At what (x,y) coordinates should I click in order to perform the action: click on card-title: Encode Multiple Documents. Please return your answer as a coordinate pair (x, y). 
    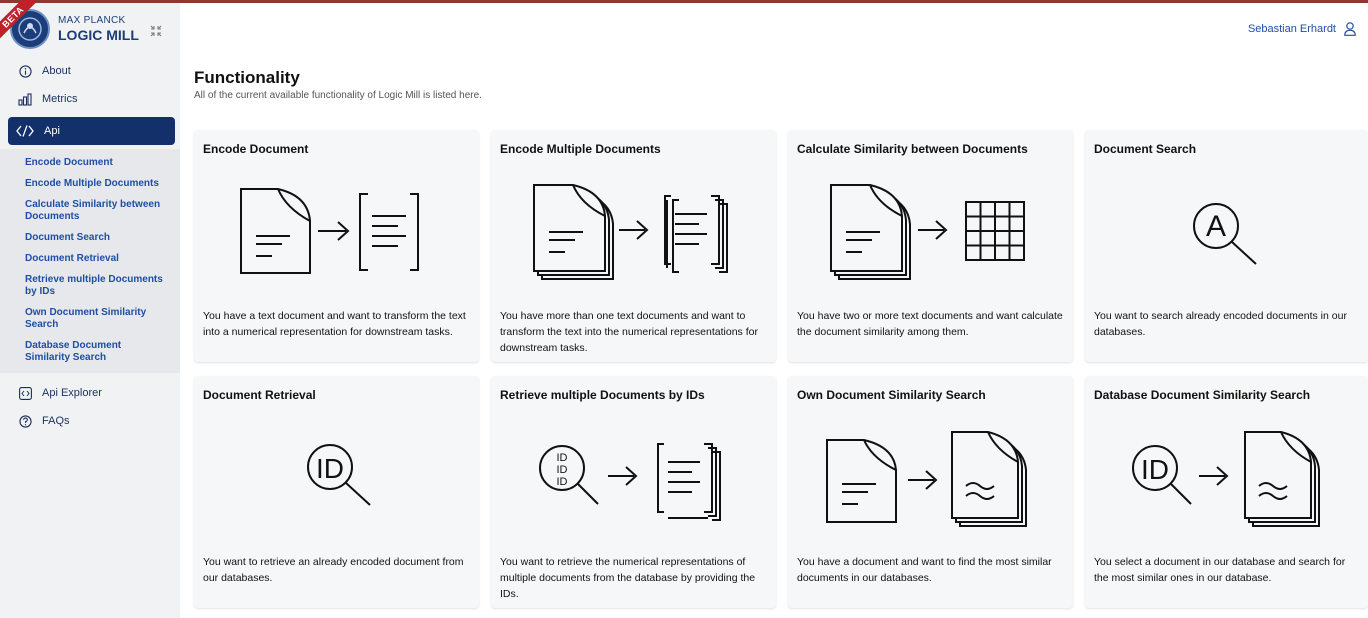
    Looking at the image, I should click on (580, 149).